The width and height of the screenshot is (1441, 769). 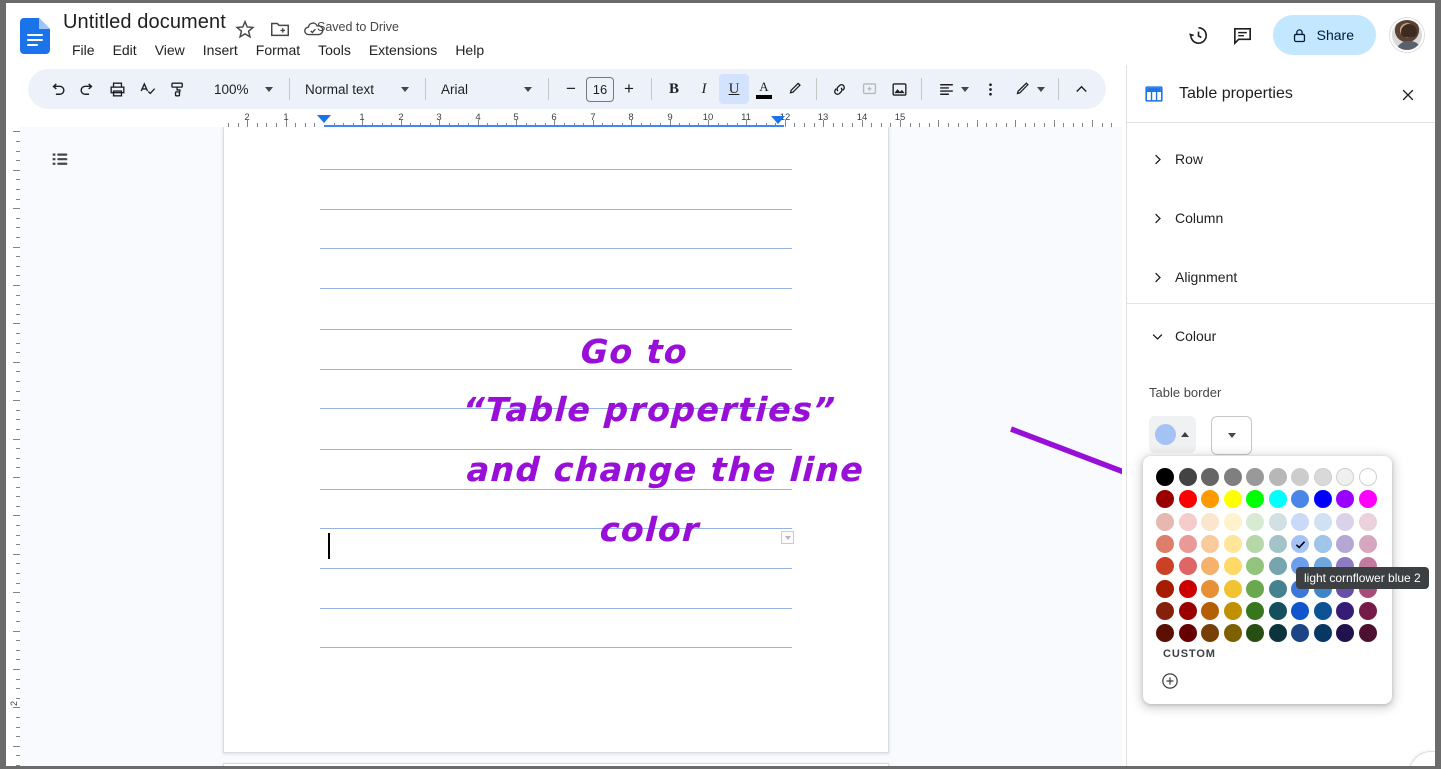 What do you see at coordinates (839, 89) in the screenshot?
I see `link-icon` at bounding box center [839, 89].